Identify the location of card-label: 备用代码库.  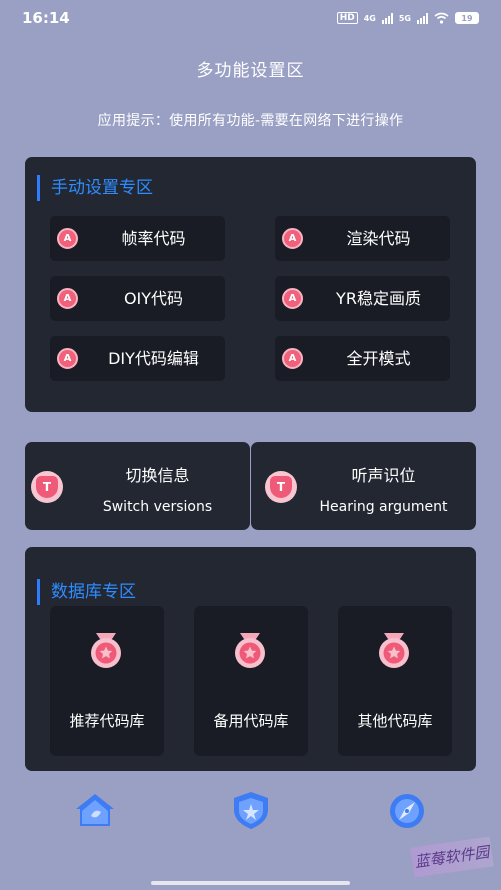
(251, 721).